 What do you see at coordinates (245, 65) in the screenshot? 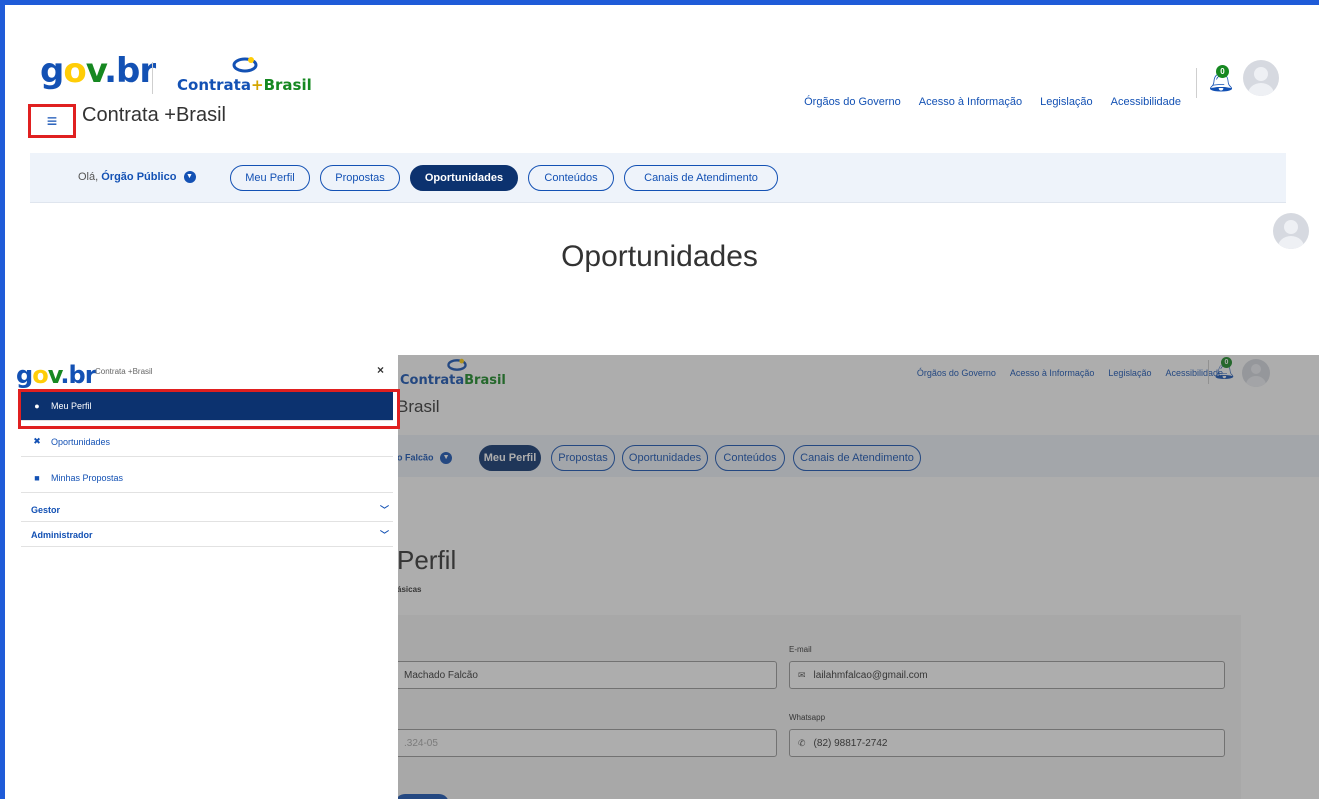
I see `swoosh-icon` at bounding box center [245, 65].